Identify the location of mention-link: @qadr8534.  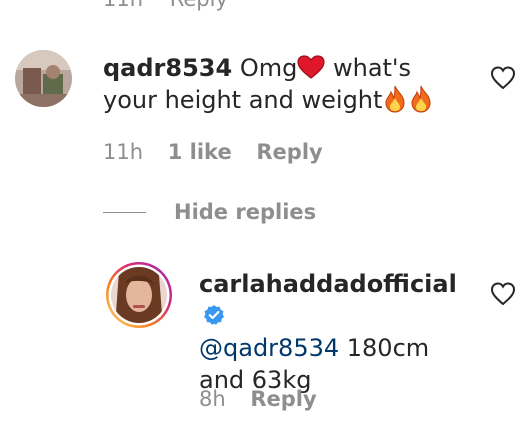
(269, 348).